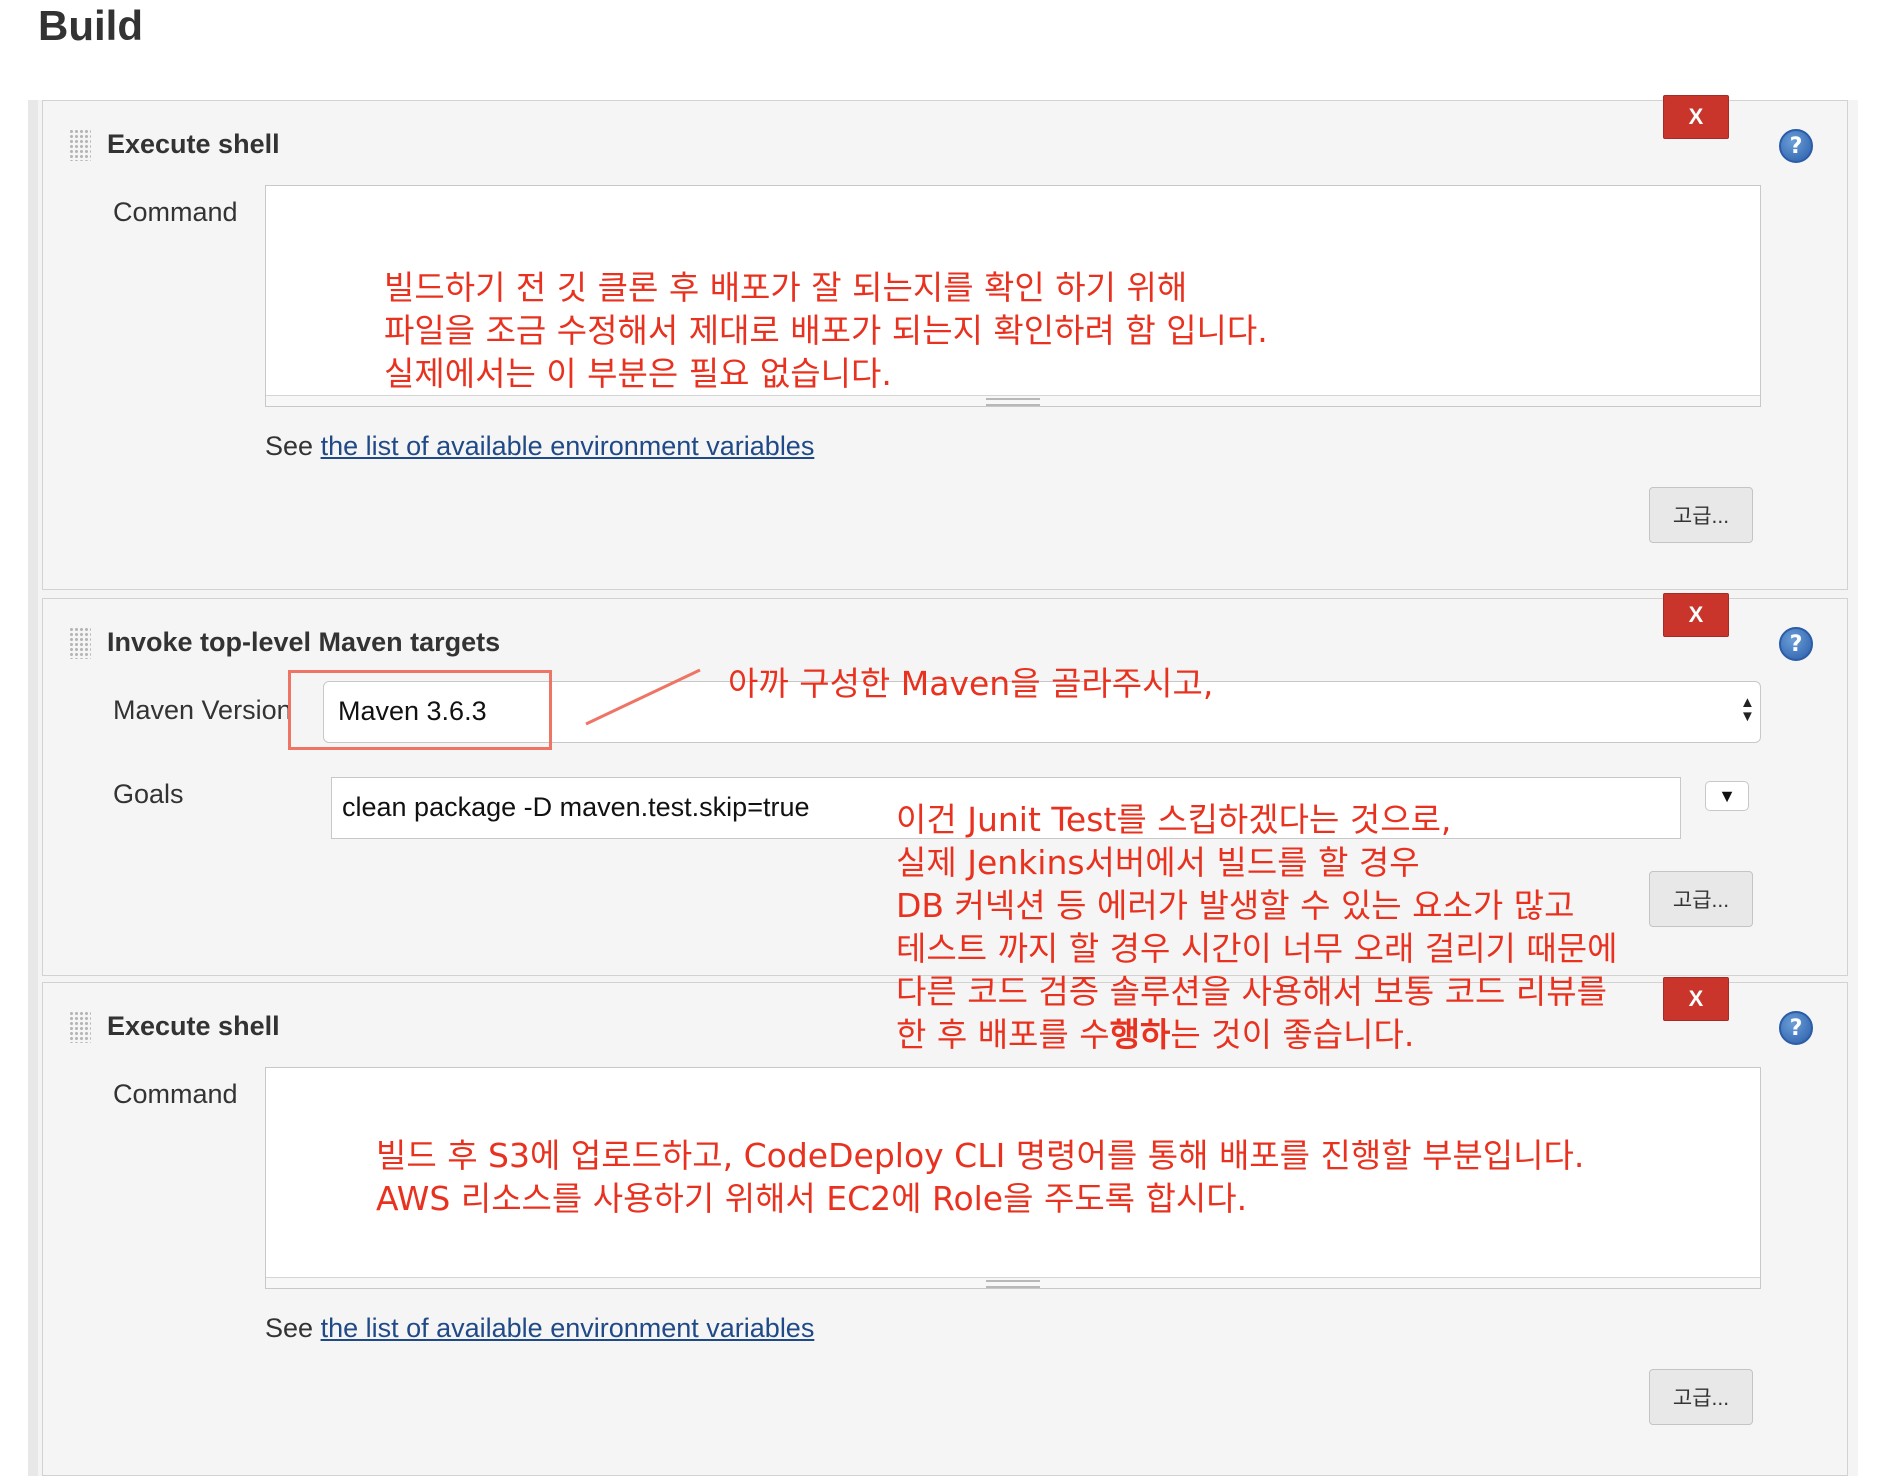 This screenshot has width=1884, height=1476. What do you see at coordinates (1158, 862) in the screenshot?
I see `annotation-line: 실제 Jenkins서버에서 빌드를 할 경우` at bounding box center [1158, 862].